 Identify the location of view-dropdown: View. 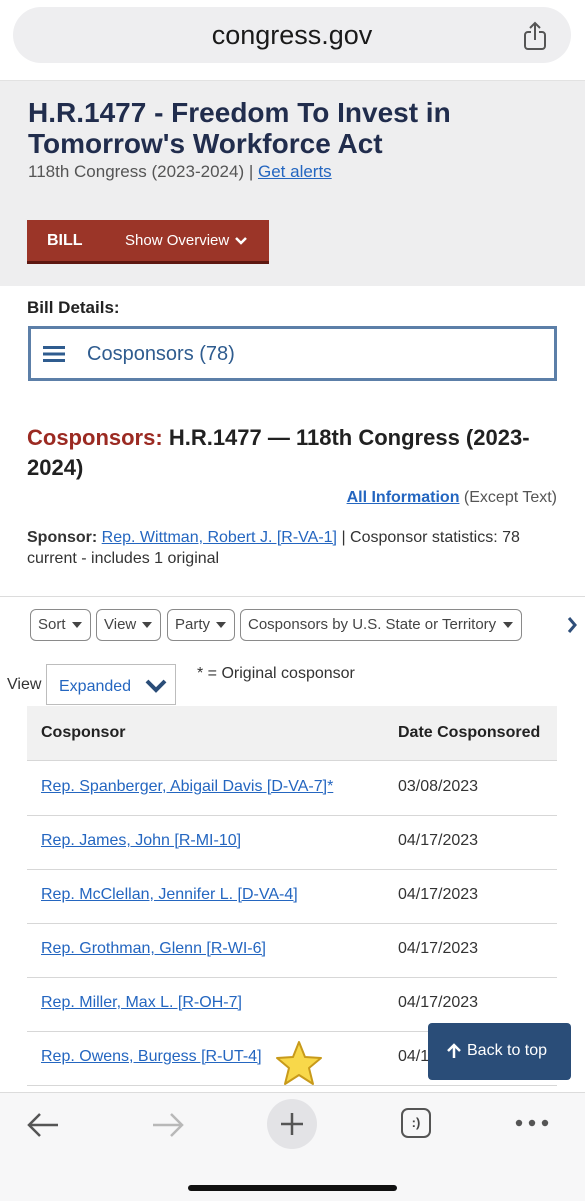
(128, 625).